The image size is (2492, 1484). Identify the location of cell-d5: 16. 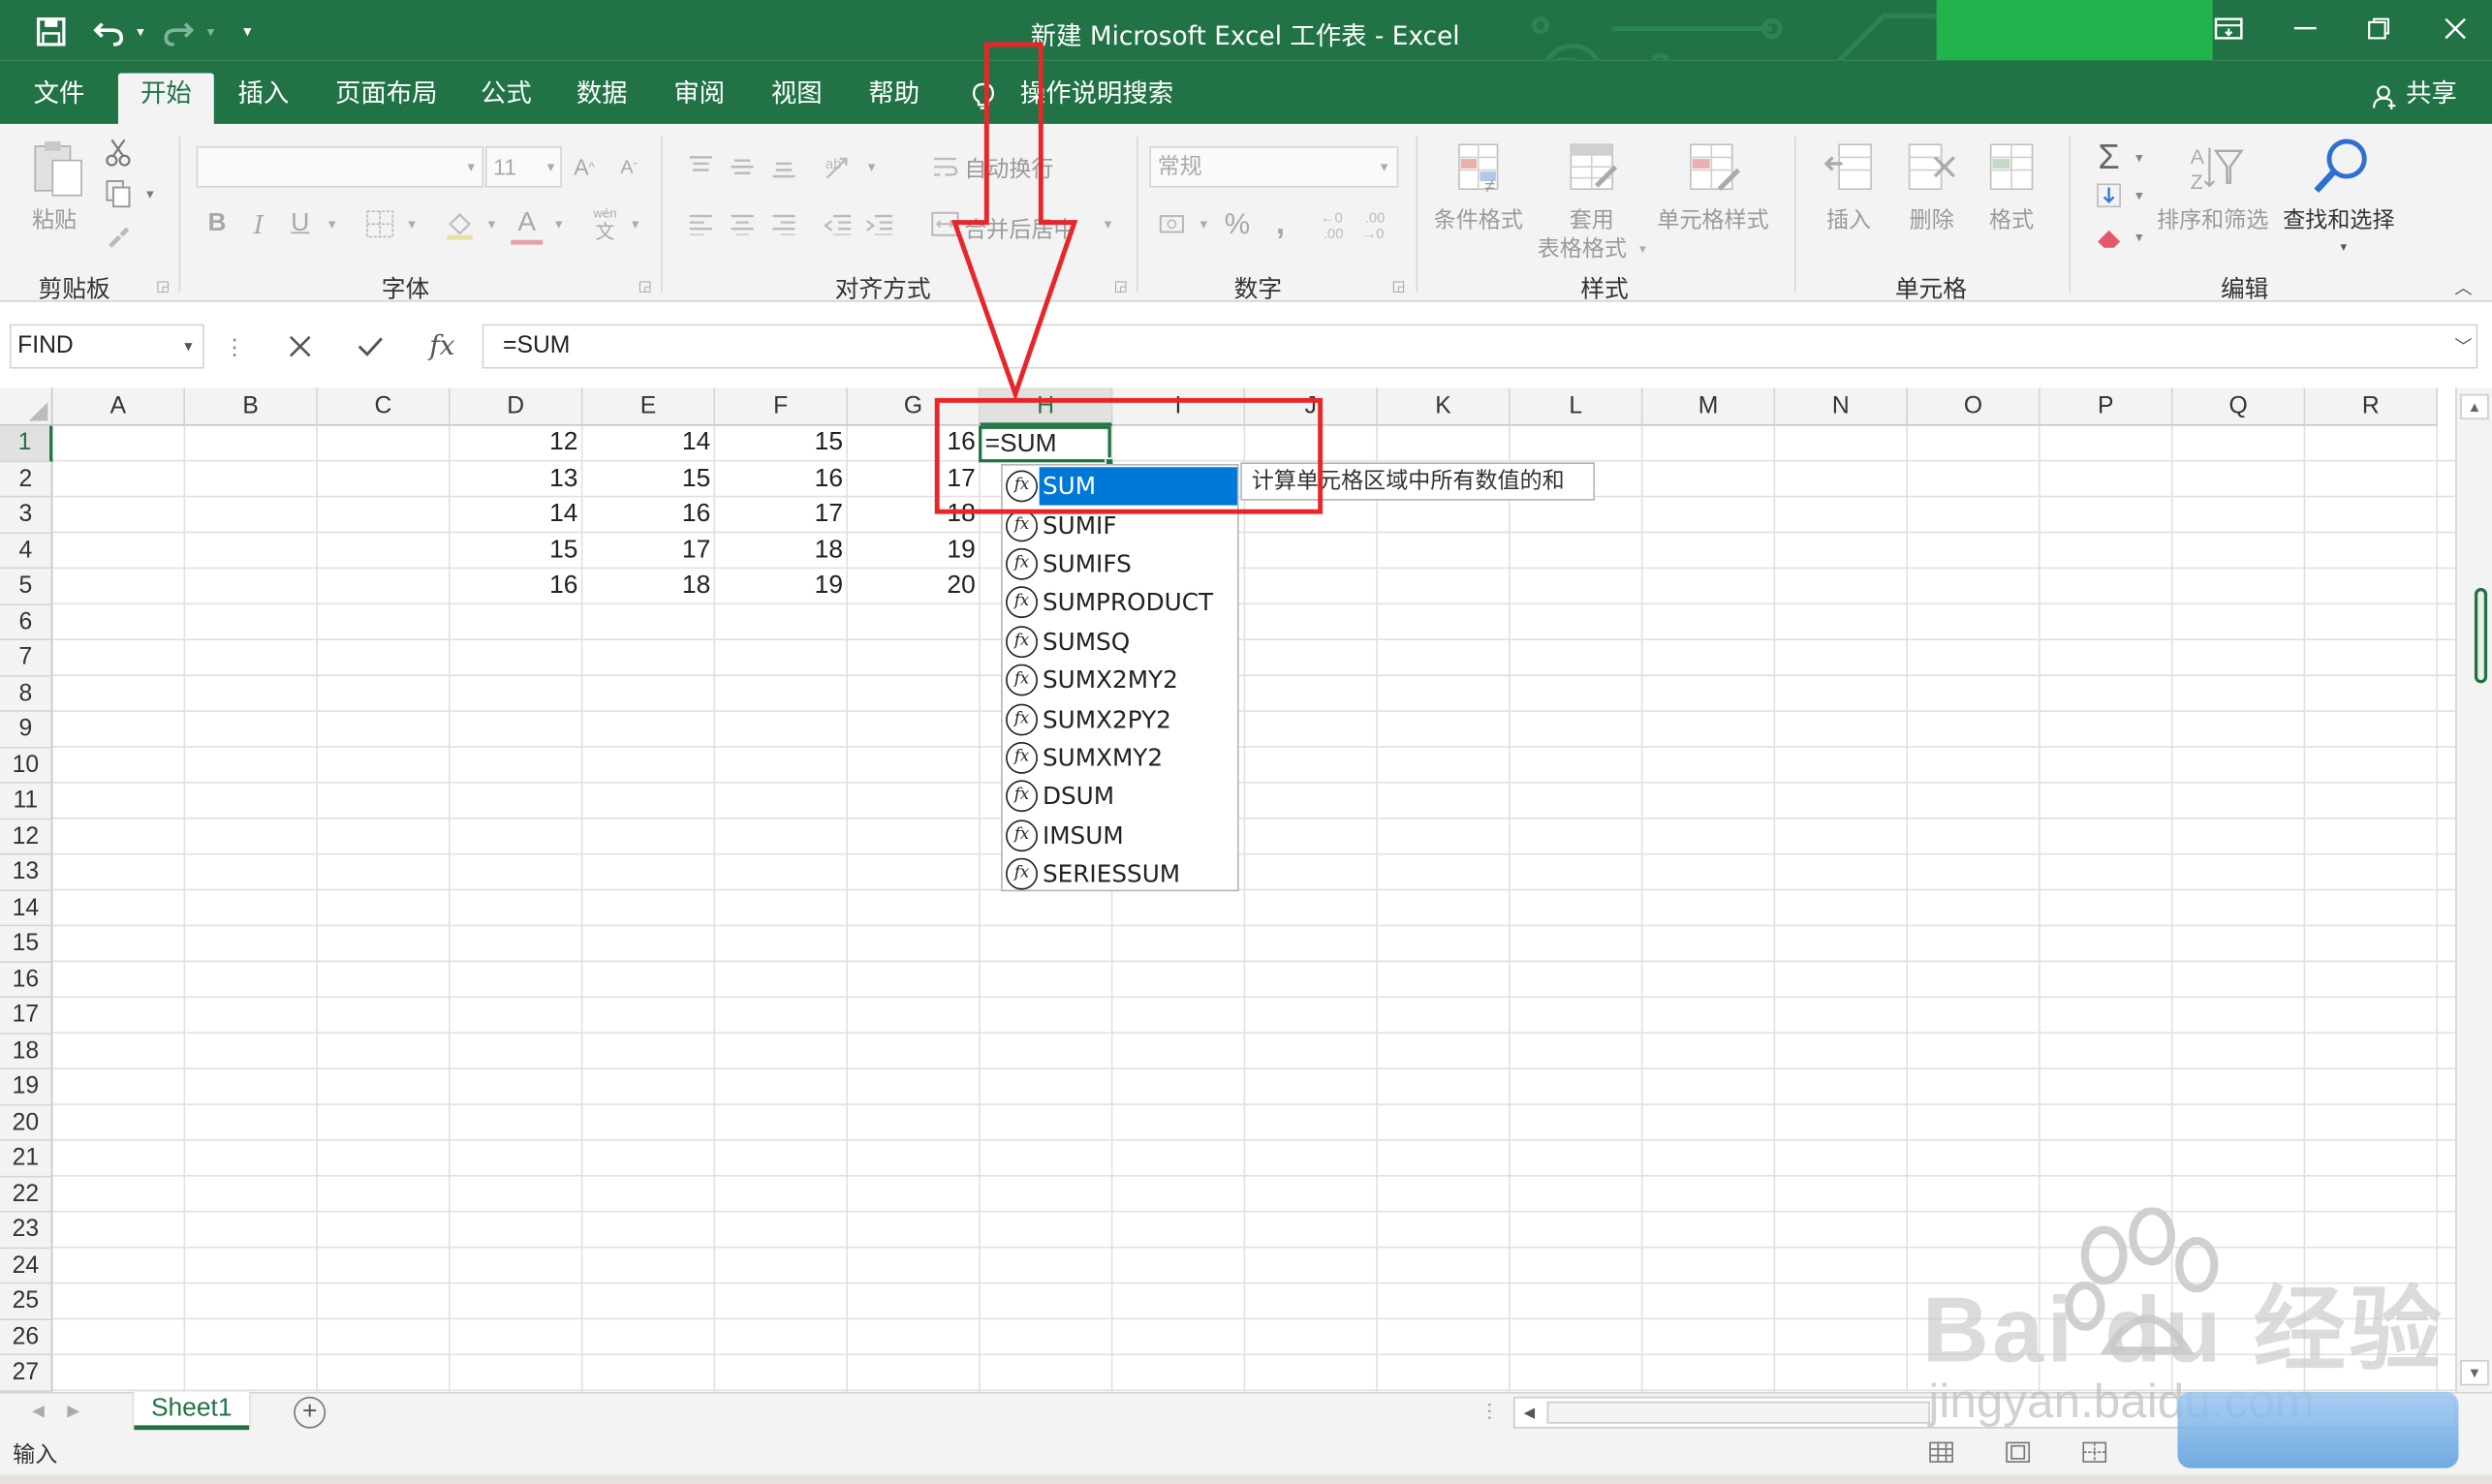
(517, 586).